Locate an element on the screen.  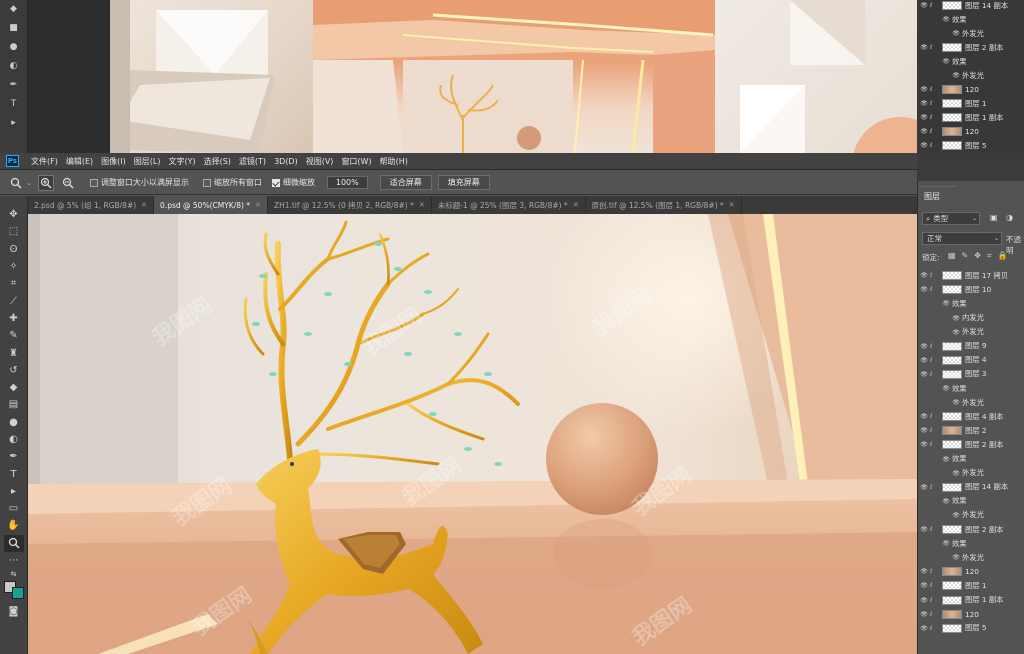
eraser-tool-icon: ◆ is located at coordinates (14, 387).